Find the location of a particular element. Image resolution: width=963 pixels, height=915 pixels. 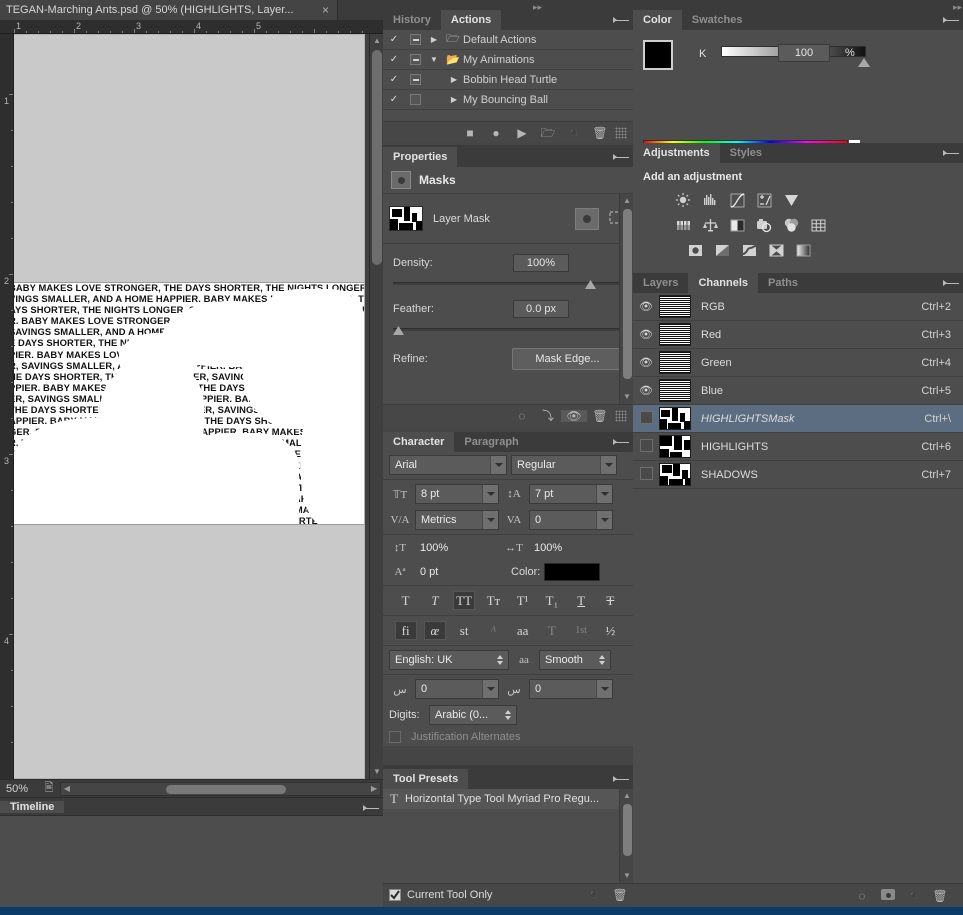

delete-preset-icon: 🗑 is located at coordinates (620, 895).